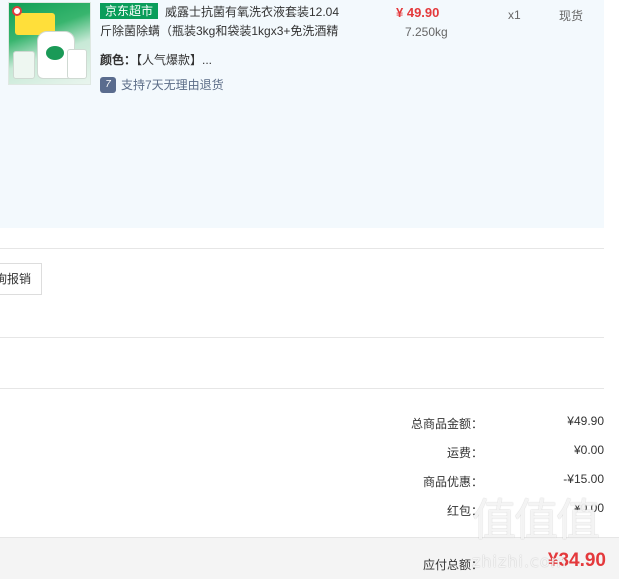 Image resolution: width=619 pixels, height=579 pixels. I want to click on invoice-reimburse-button: 询报销, so click(21, 279).